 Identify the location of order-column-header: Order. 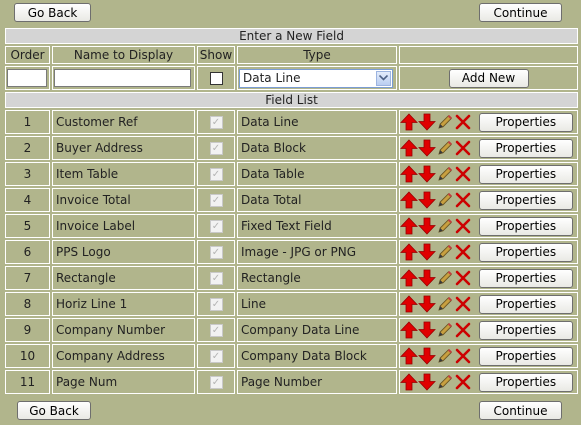
(27, 55).